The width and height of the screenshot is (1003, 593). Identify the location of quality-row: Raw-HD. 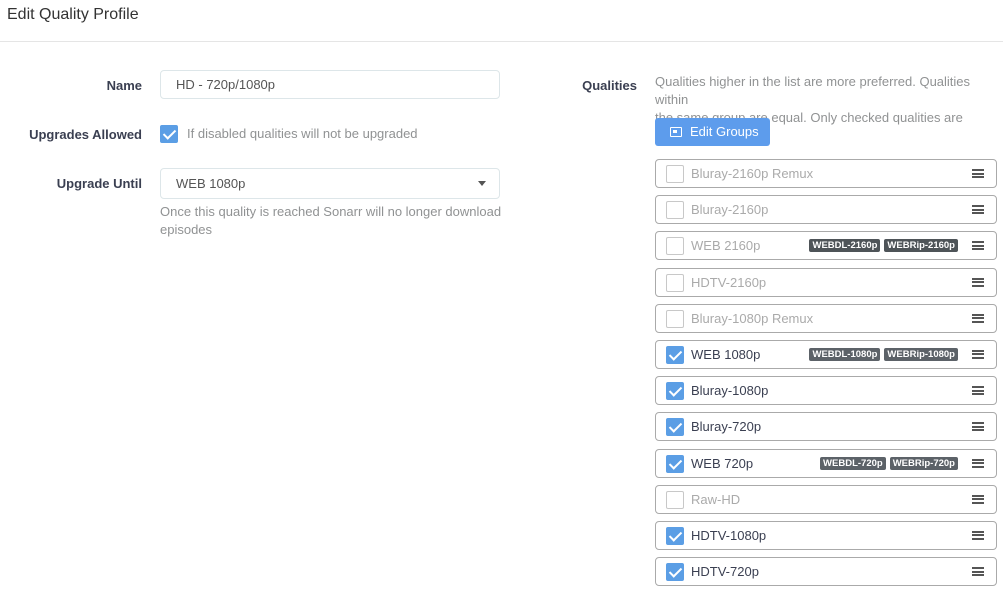
(826, 499).